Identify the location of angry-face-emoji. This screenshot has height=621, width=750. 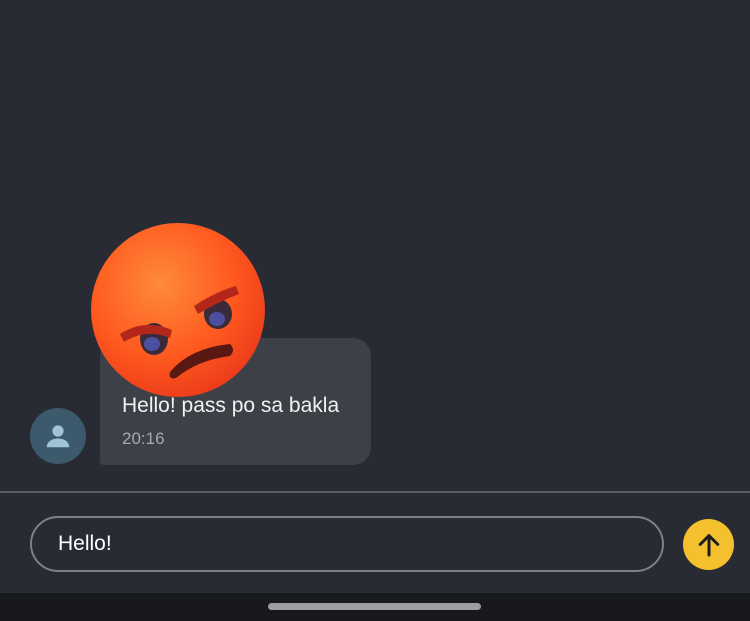
(178, 310).